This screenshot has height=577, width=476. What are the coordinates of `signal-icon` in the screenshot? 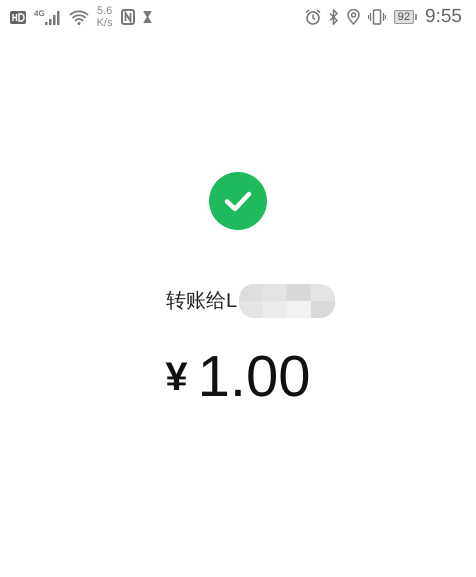 It's located at (52, 17).